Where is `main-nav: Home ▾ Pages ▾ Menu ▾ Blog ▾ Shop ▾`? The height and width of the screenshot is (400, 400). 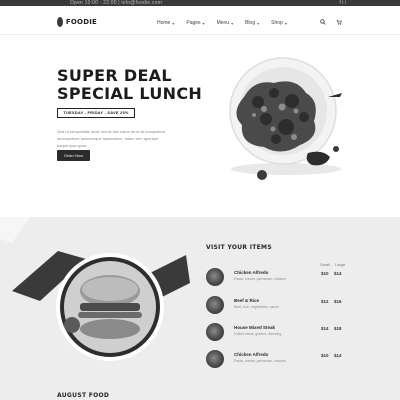 main-nav: Home ▾ Pages ▾ Menu ▾ Blog ▾ Shop ▾ is located at coordinates (222, 23).